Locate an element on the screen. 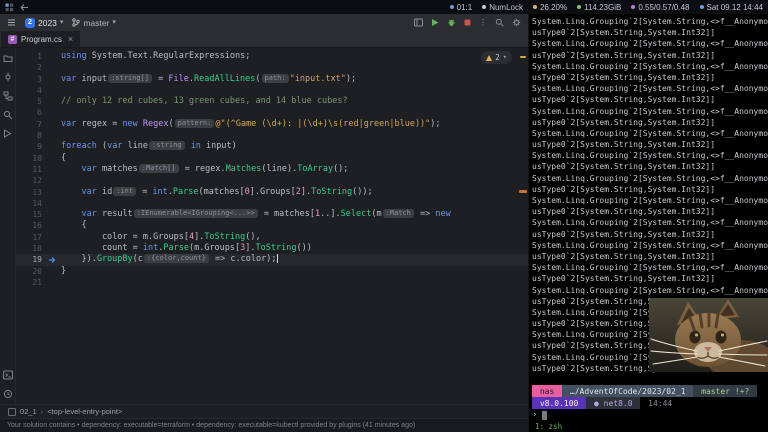  prompt-segment: …/AdventOfCode/2023/02_1 is located at coordinates (628, 391).